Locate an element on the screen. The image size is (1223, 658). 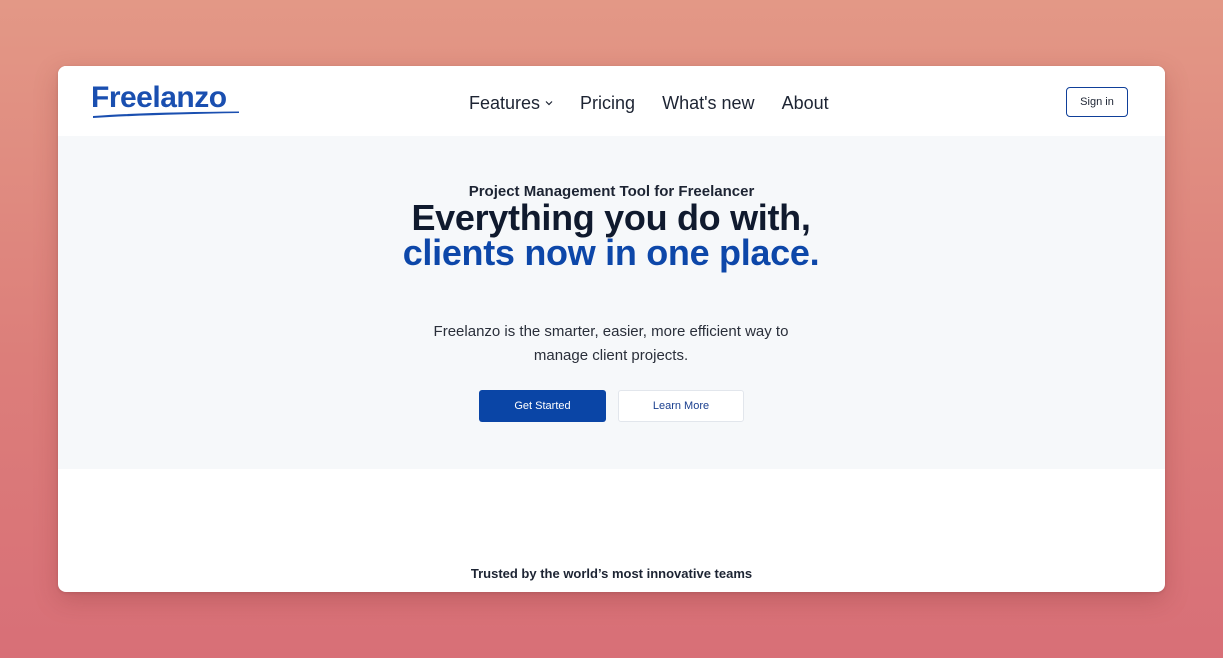
chevron-down-icon is located at coordinates (549, 103).